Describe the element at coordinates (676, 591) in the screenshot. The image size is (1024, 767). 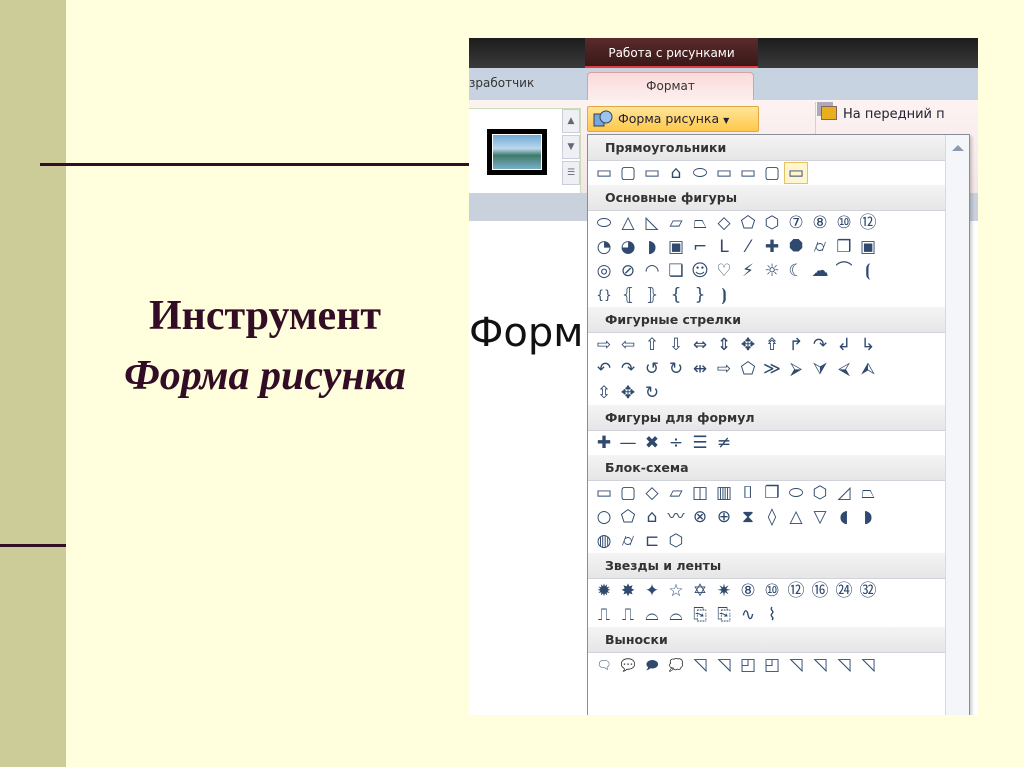
I see `shape-item: ☆` at that location.